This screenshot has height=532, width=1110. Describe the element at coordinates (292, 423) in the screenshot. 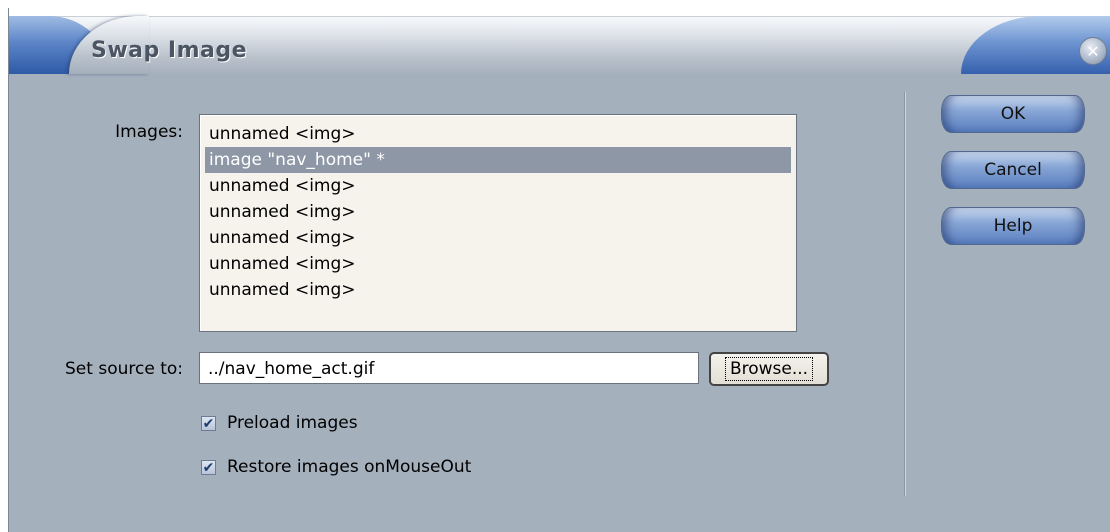

I see `preload-label: Preload images` at that location.